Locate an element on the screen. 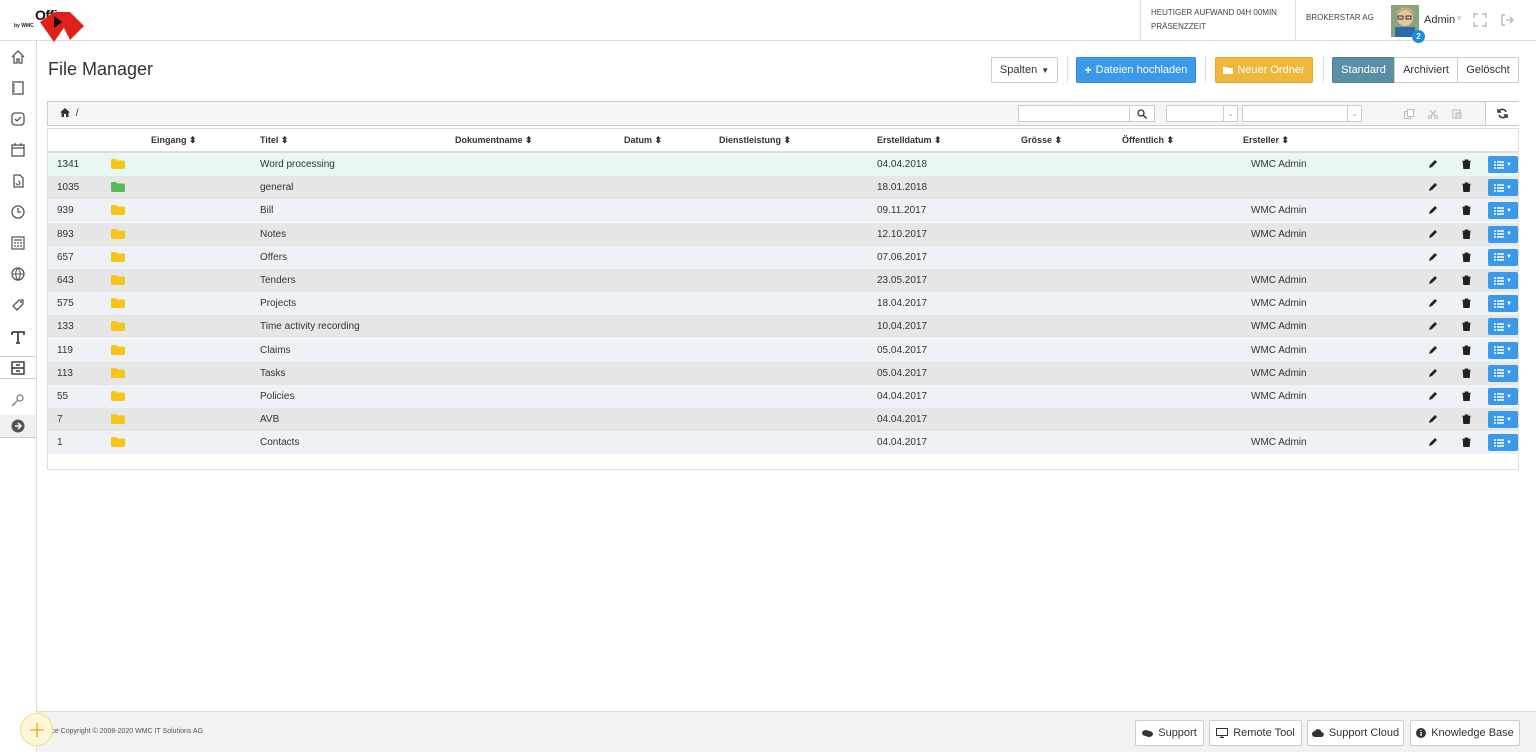 The width and height of the screenshot is (1536, 752). support-button: Support is located at coordinates (1169, 733).